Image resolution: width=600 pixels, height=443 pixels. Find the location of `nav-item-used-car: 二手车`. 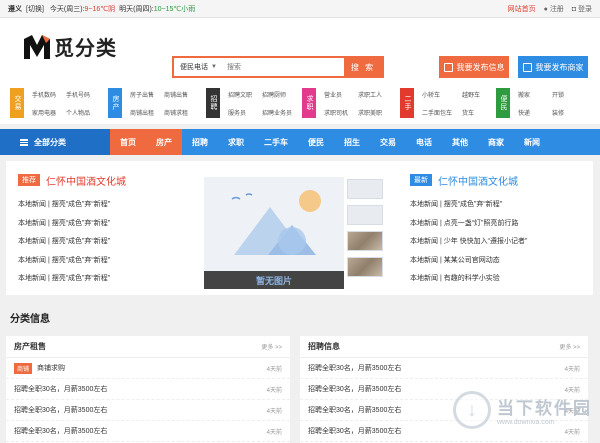

nav-item-used-car: 二手车 is located at coordinates (276, 142).